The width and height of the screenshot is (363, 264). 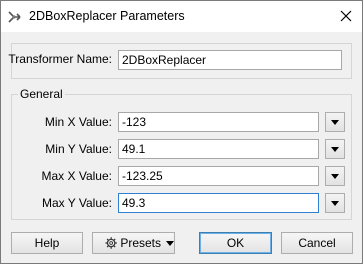 I want to click on window-title: 2DBoxReplacer Parameters, so click(x=107, y=16).